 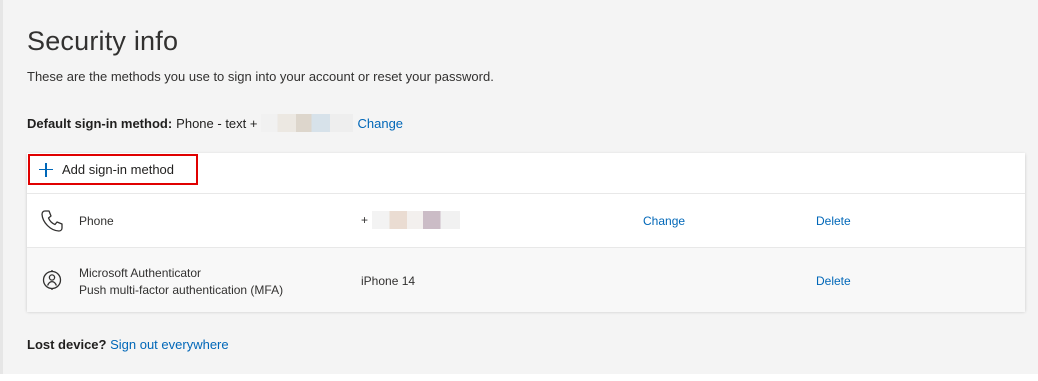 What do you see at coordinates (1, 190) in the screenshot?
I see `left-edge-divider` at bounding box center [1, 190].